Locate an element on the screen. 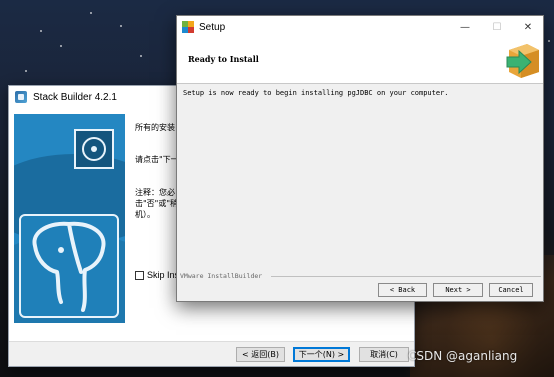 The width and height of the screenshot is (554, 377). close-button: ✕ is located at coordinates (528, 27).